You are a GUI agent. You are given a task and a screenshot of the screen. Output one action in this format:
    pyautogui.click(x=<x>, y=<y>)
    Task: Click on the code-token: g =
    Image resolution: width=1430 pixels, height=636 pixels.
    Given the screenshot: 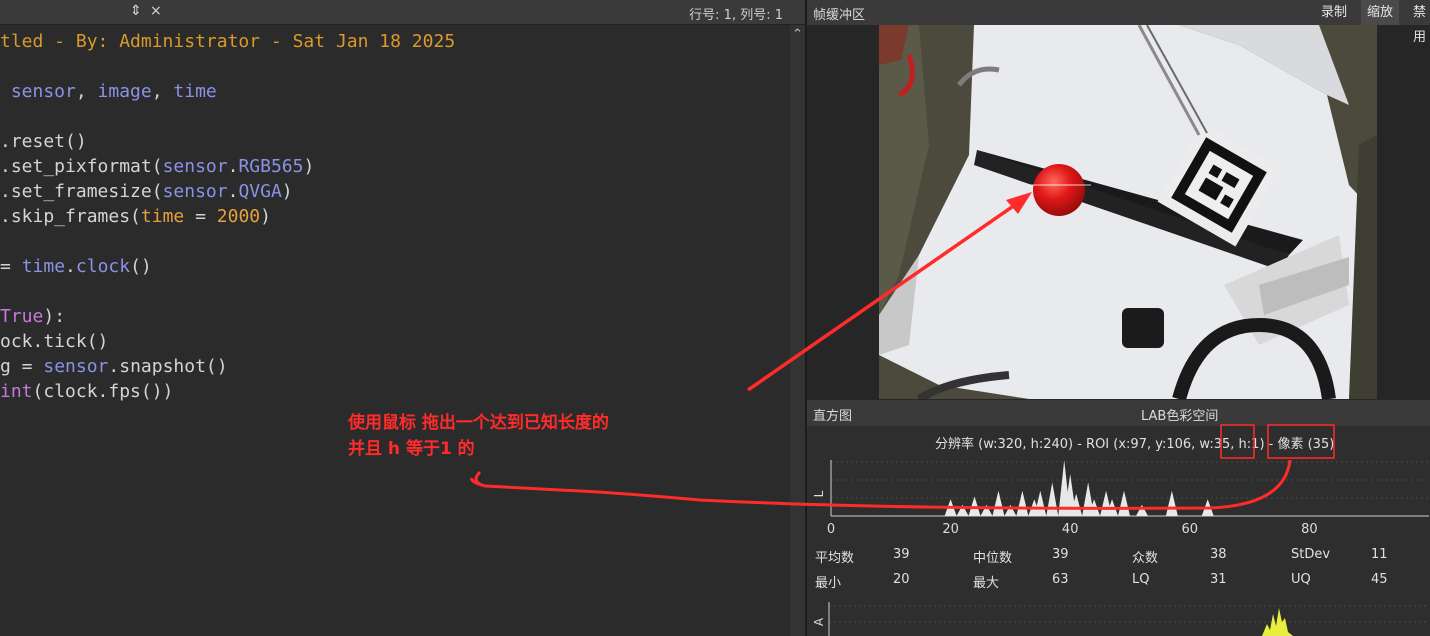 What is the action you would take?
    pyautogui.click(x=22, y=366)
    